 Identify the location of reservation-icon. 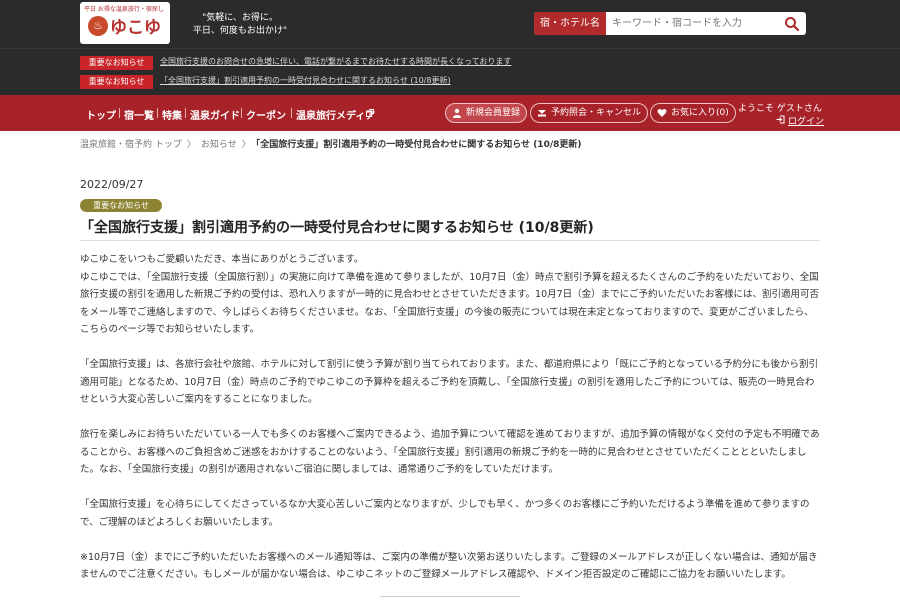
(542, 113).